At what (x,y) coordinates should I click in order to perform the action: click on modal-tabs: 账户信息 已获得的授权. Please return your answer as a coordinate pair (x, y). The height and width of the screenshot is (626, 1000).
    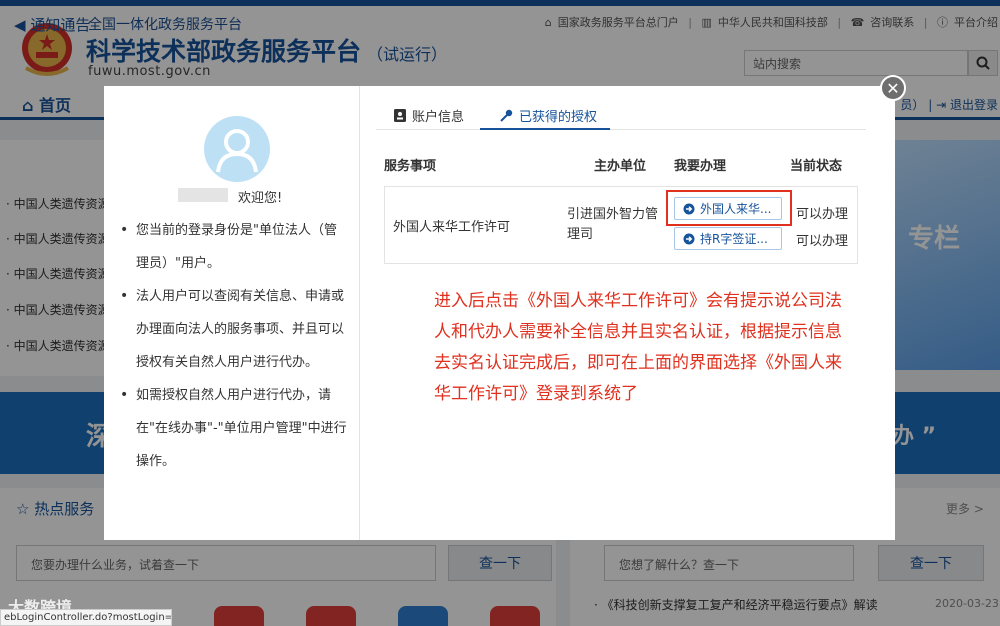
    Looking at the image, I should click on (621, 114).